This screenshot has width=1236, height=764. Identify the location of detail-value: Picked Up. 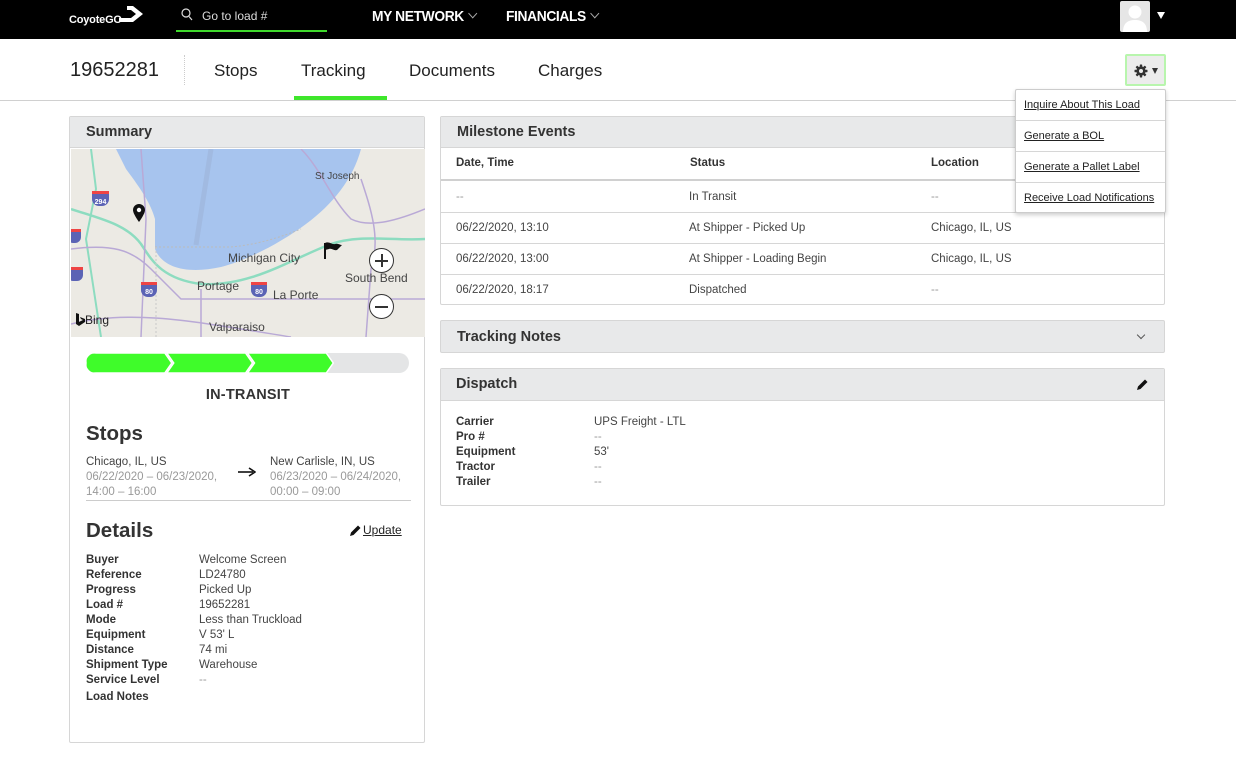
(225, 590).